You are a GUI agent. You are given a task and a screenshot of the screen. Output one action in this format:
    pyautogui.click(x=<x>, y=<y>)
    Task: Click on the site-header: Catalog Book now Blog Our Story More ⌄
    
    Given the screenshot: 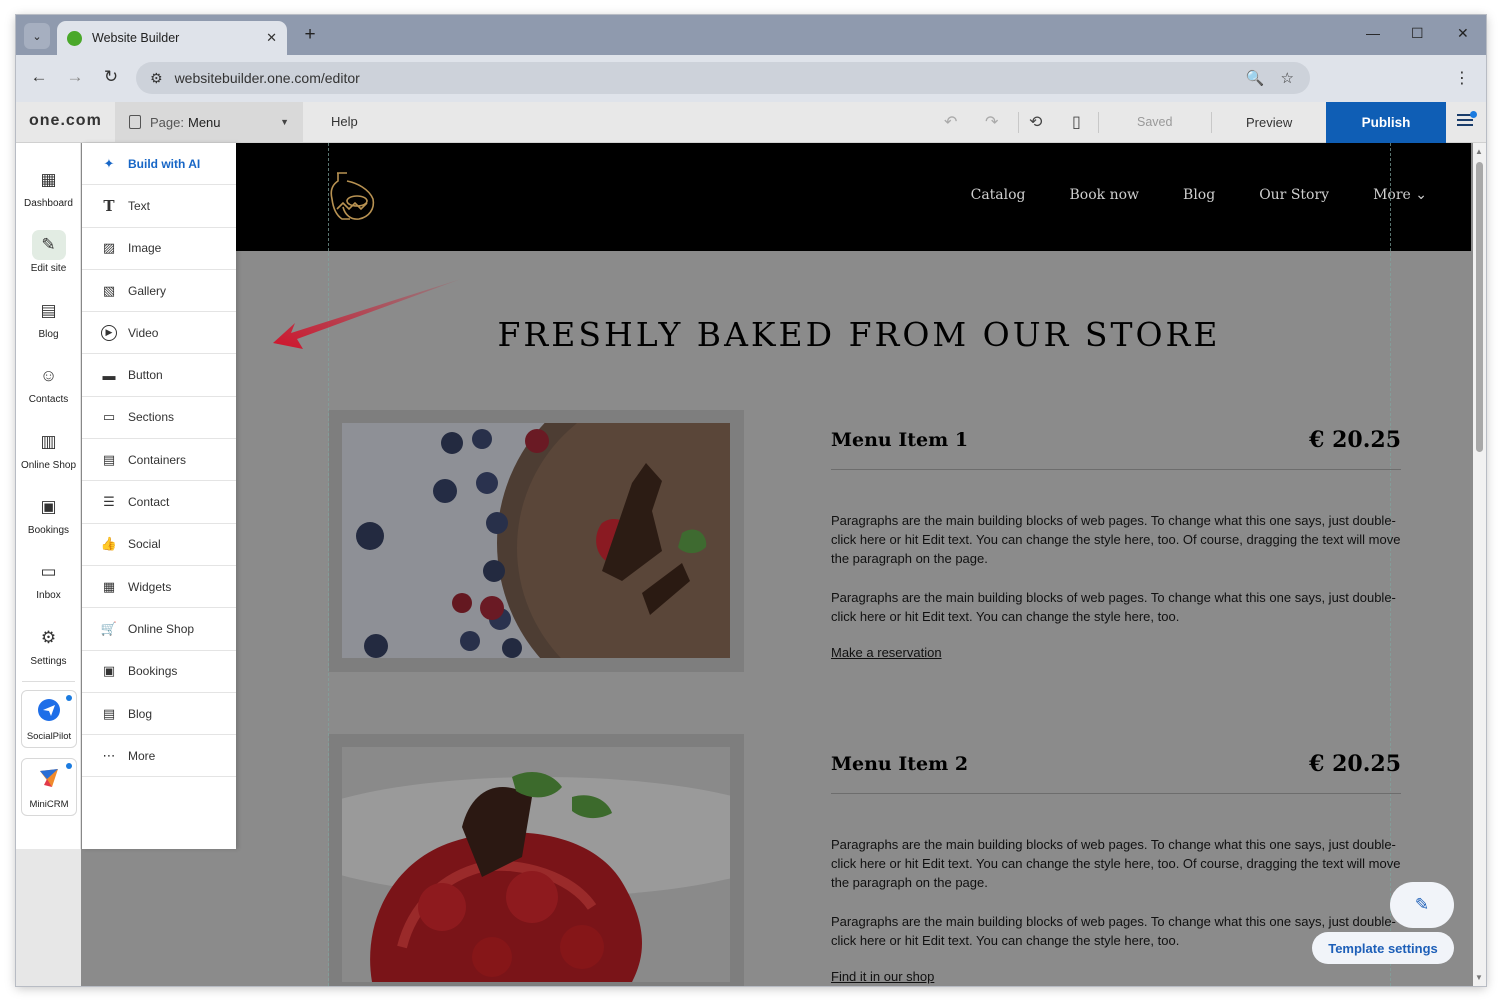 What is the action you would take?
    pyautogui.click(x=853, y=197)
    